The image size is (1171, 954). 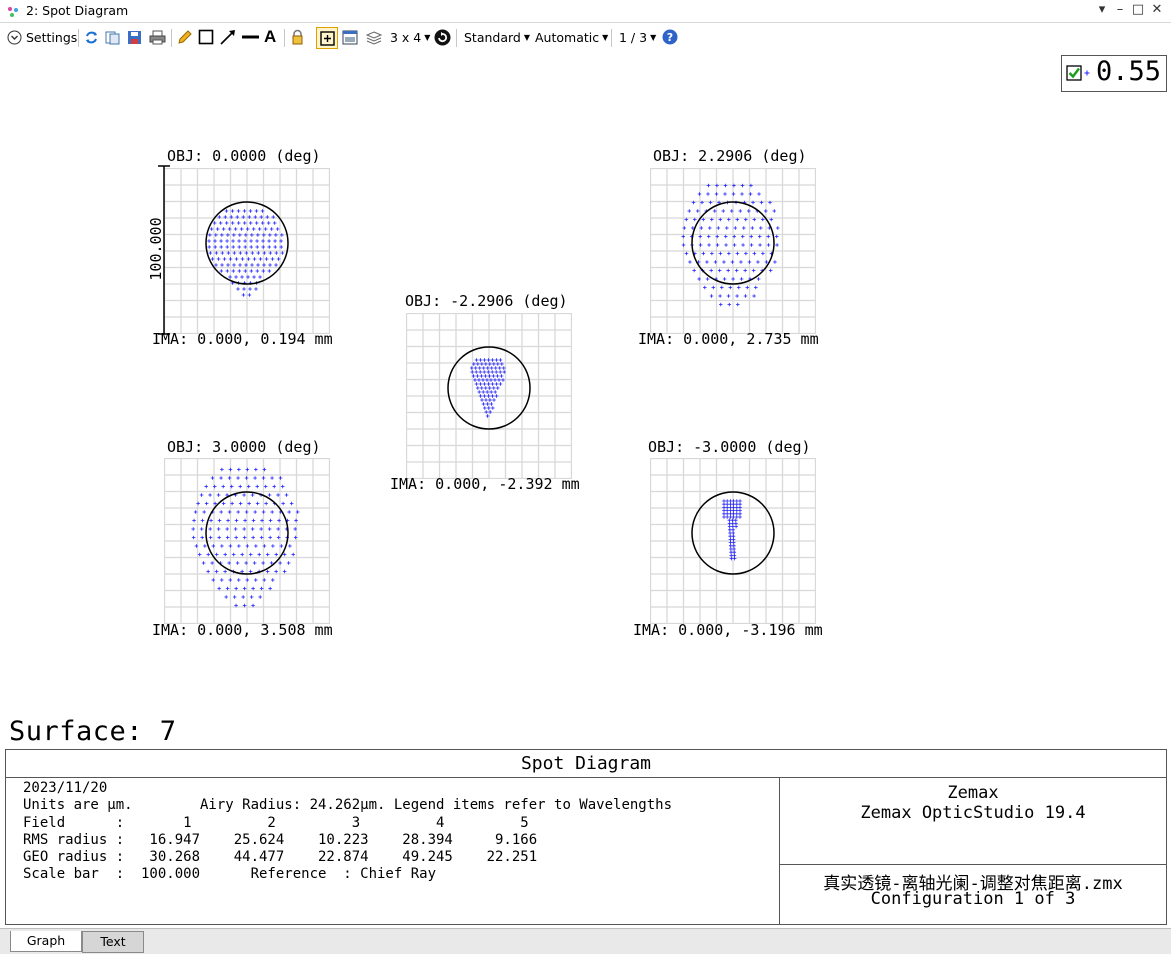 I want to click on save-icon, so click(x=134, y=37).